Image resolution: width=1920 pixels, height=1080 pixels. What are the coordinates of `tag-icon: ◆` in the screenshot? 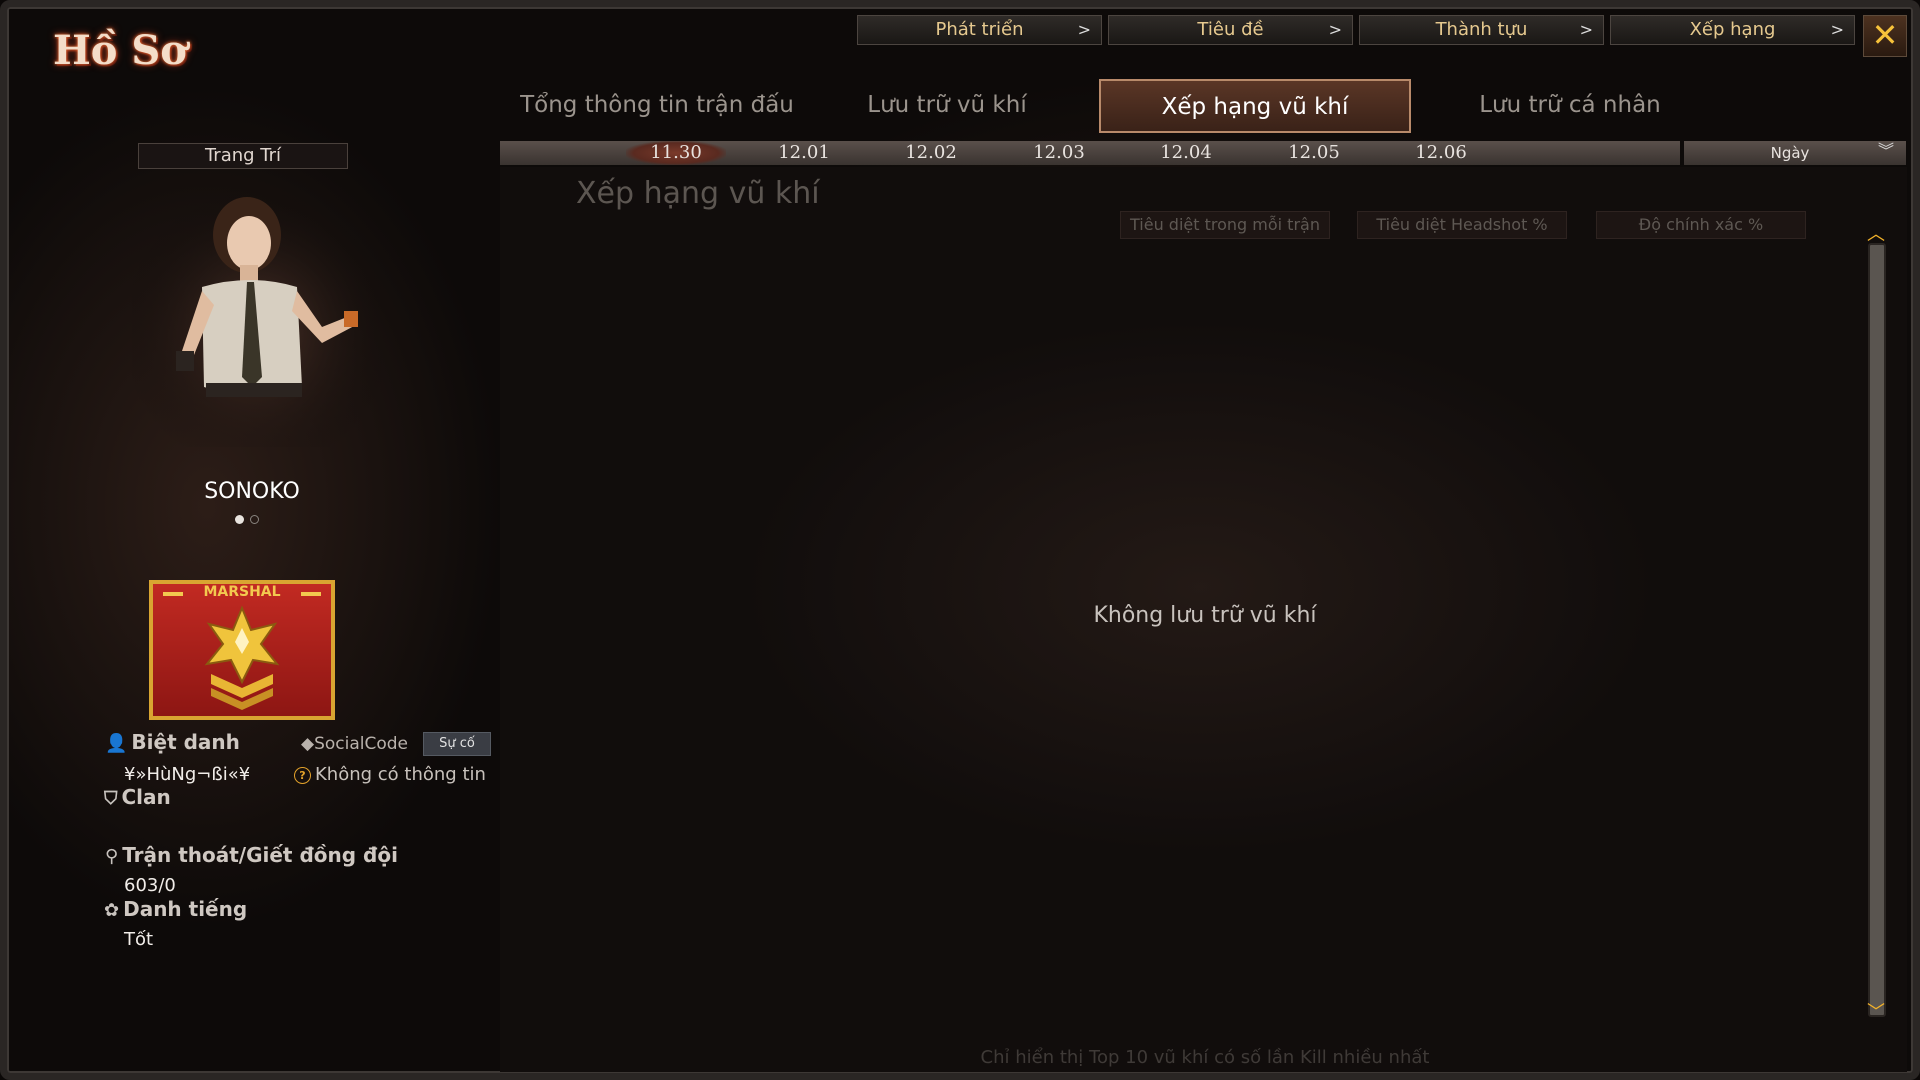 It's located at (308, 744).